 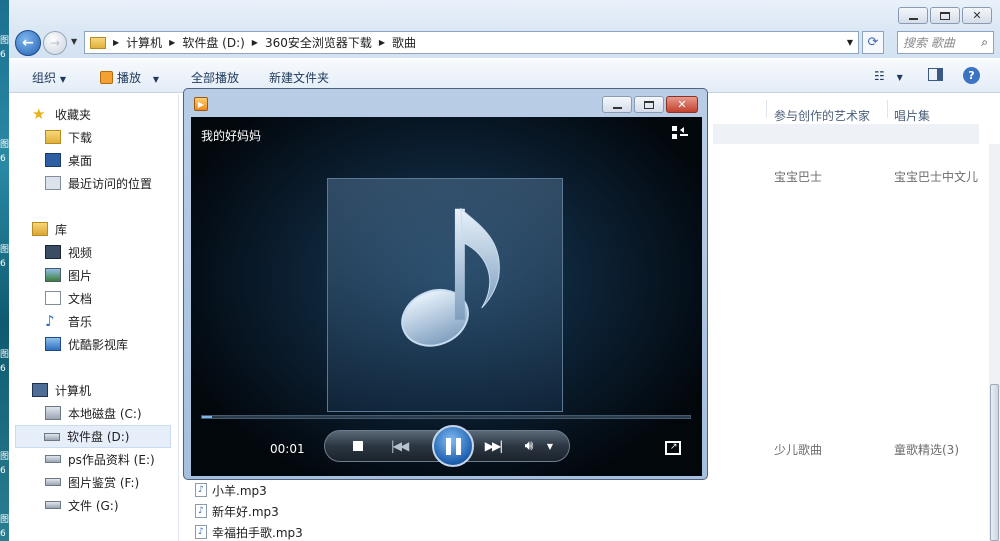 I want to click on preview-pane-icon, so click(x=935, y=74).